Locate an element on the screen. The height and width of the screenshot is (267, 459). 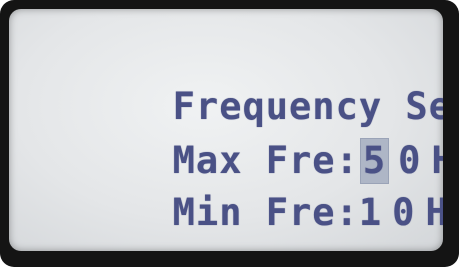
min-frequency-unit: Hz is located at coordinates (434, 212).